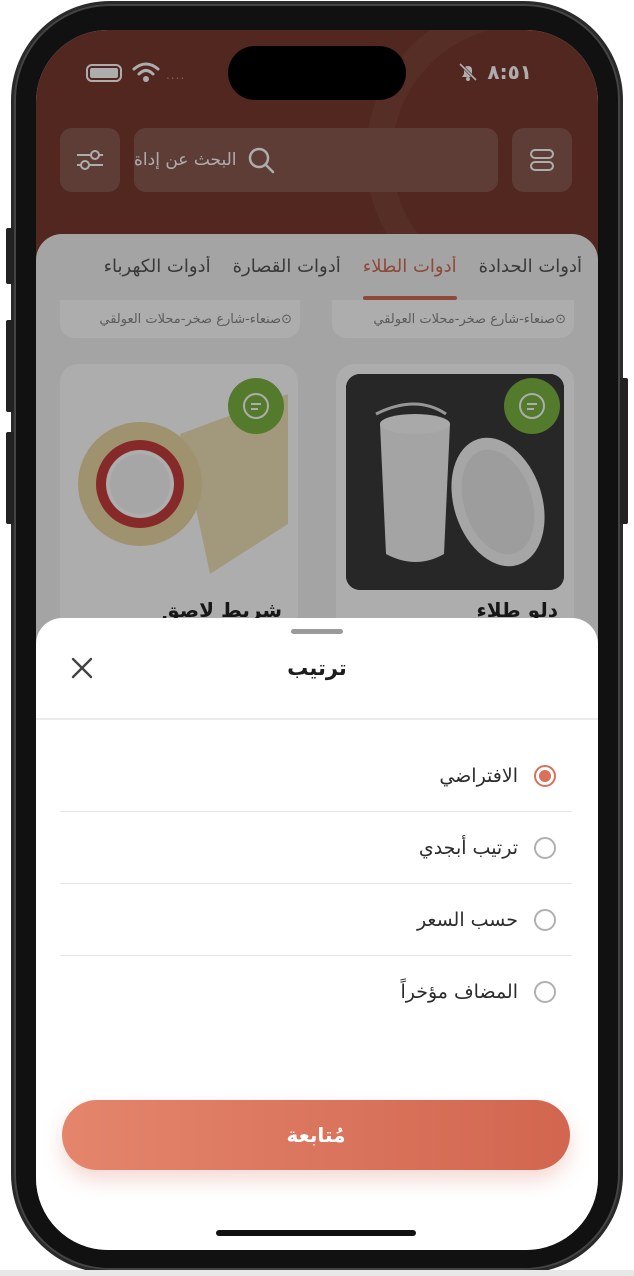  I want to click on option-label: حسب السعر, so click(467, 919).